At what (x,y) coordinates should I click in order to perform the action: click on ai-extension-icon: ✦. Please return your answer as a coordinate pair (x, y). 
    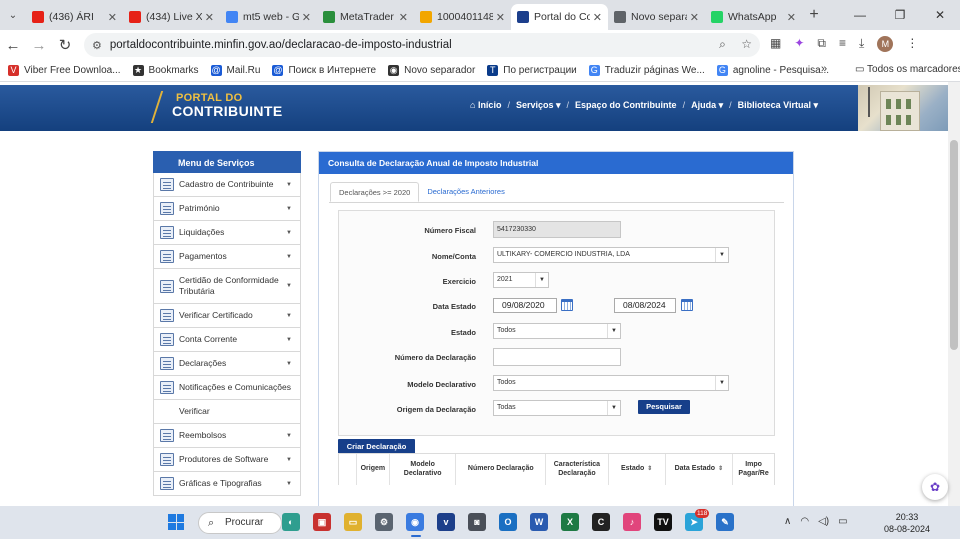
    Looking at the image, I should click on (799, 44).